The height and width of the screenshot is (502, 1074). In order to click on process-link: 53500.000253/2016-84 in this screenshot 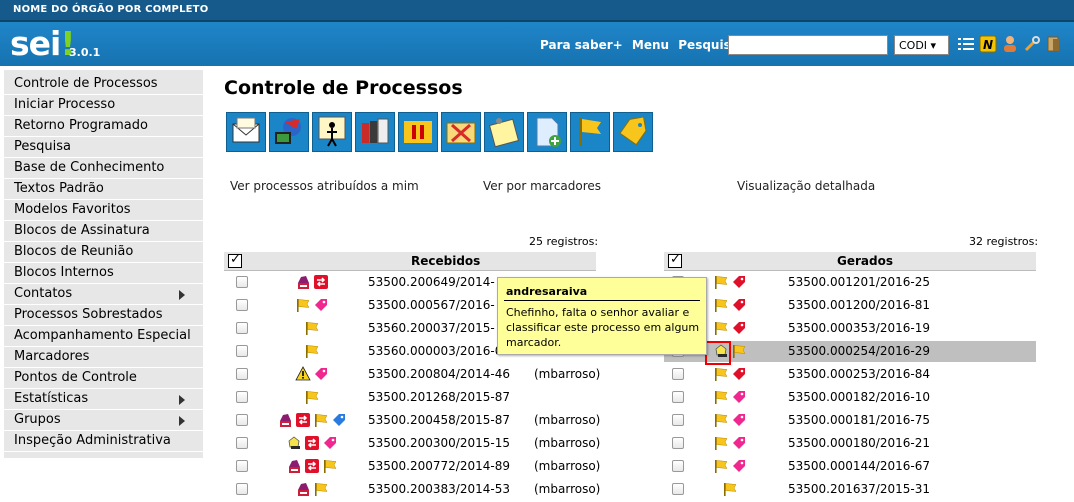, I will do `click(859, 374)`.